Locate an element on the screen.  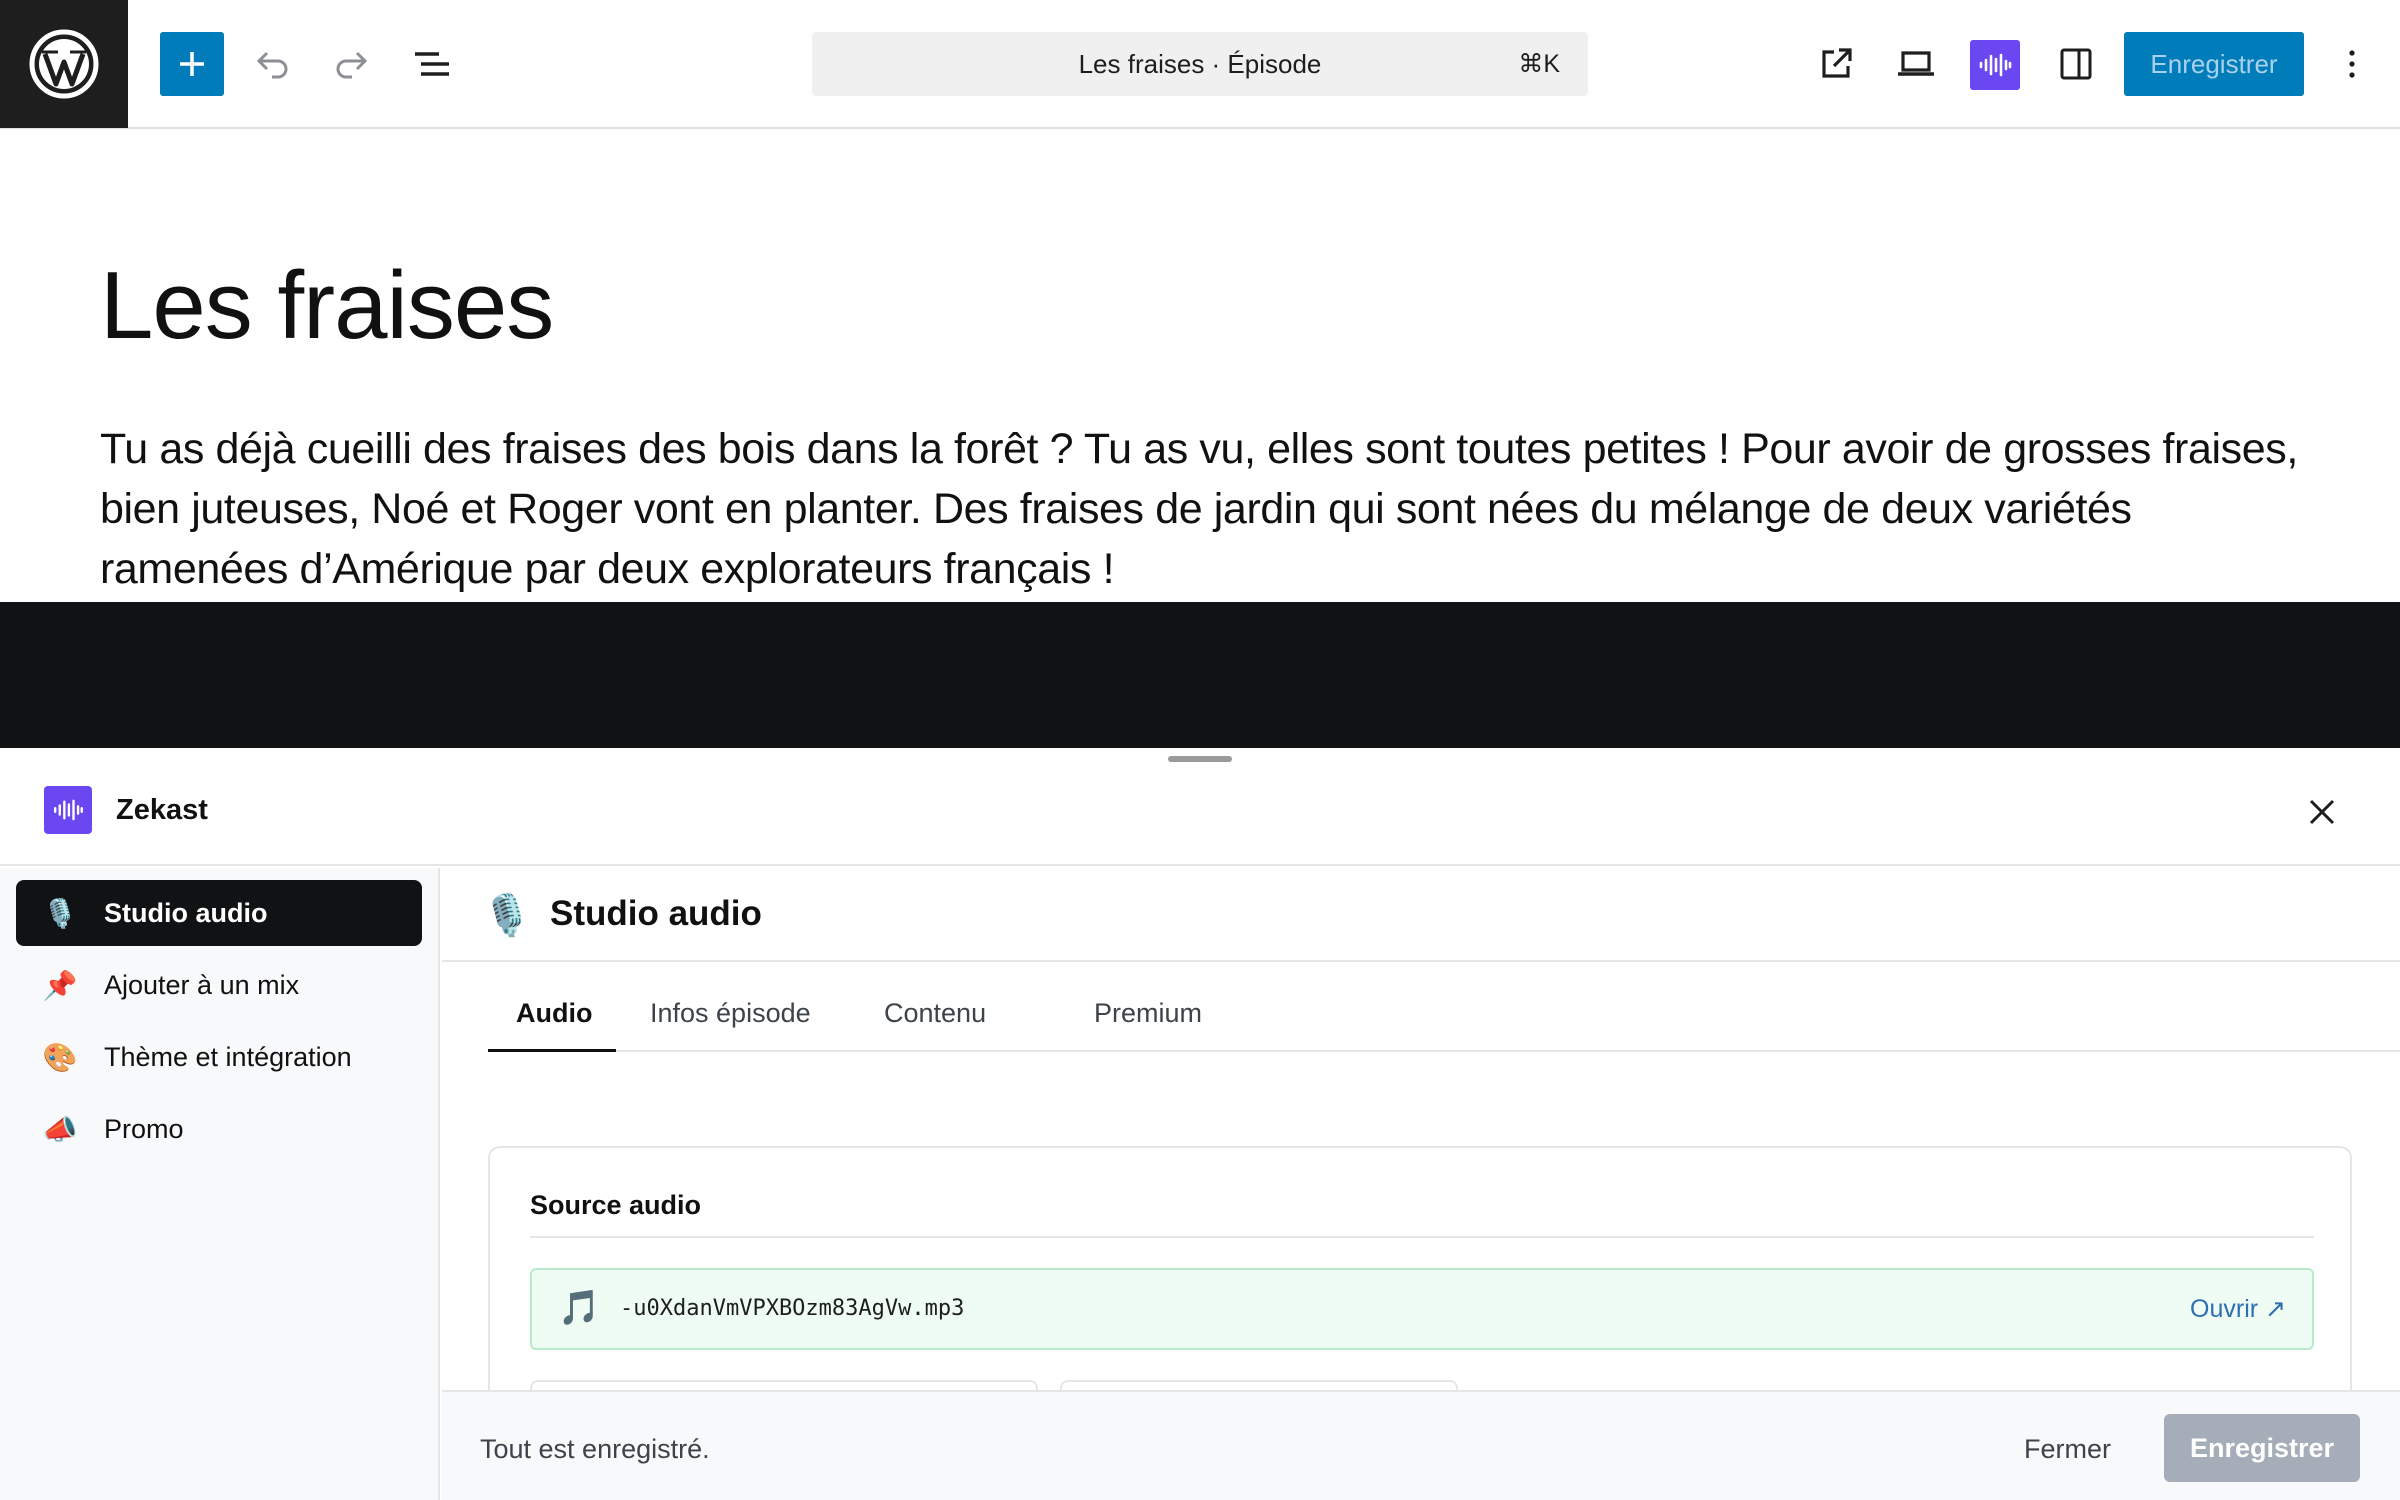
nav-item-label: Thème et intégration is located at coordinates (228, 1056).